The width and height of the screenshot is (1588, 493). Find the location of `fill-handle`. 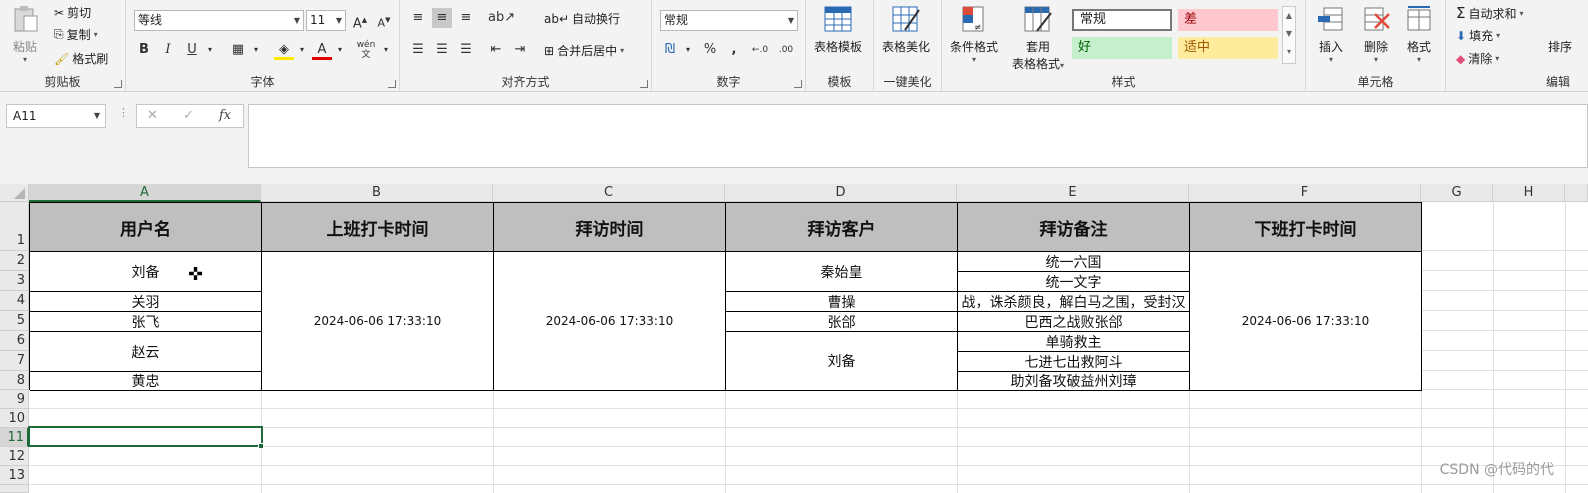

fill-handle is located at coordinates (261, 446).